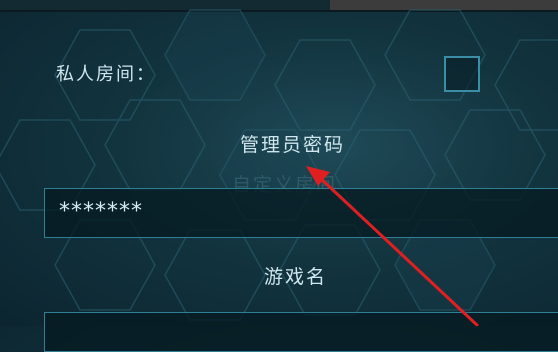 The image size is (558, 352). Describe the element at coordinates (101, 211) in the screenshot. I see `password-value: *******` at that location.